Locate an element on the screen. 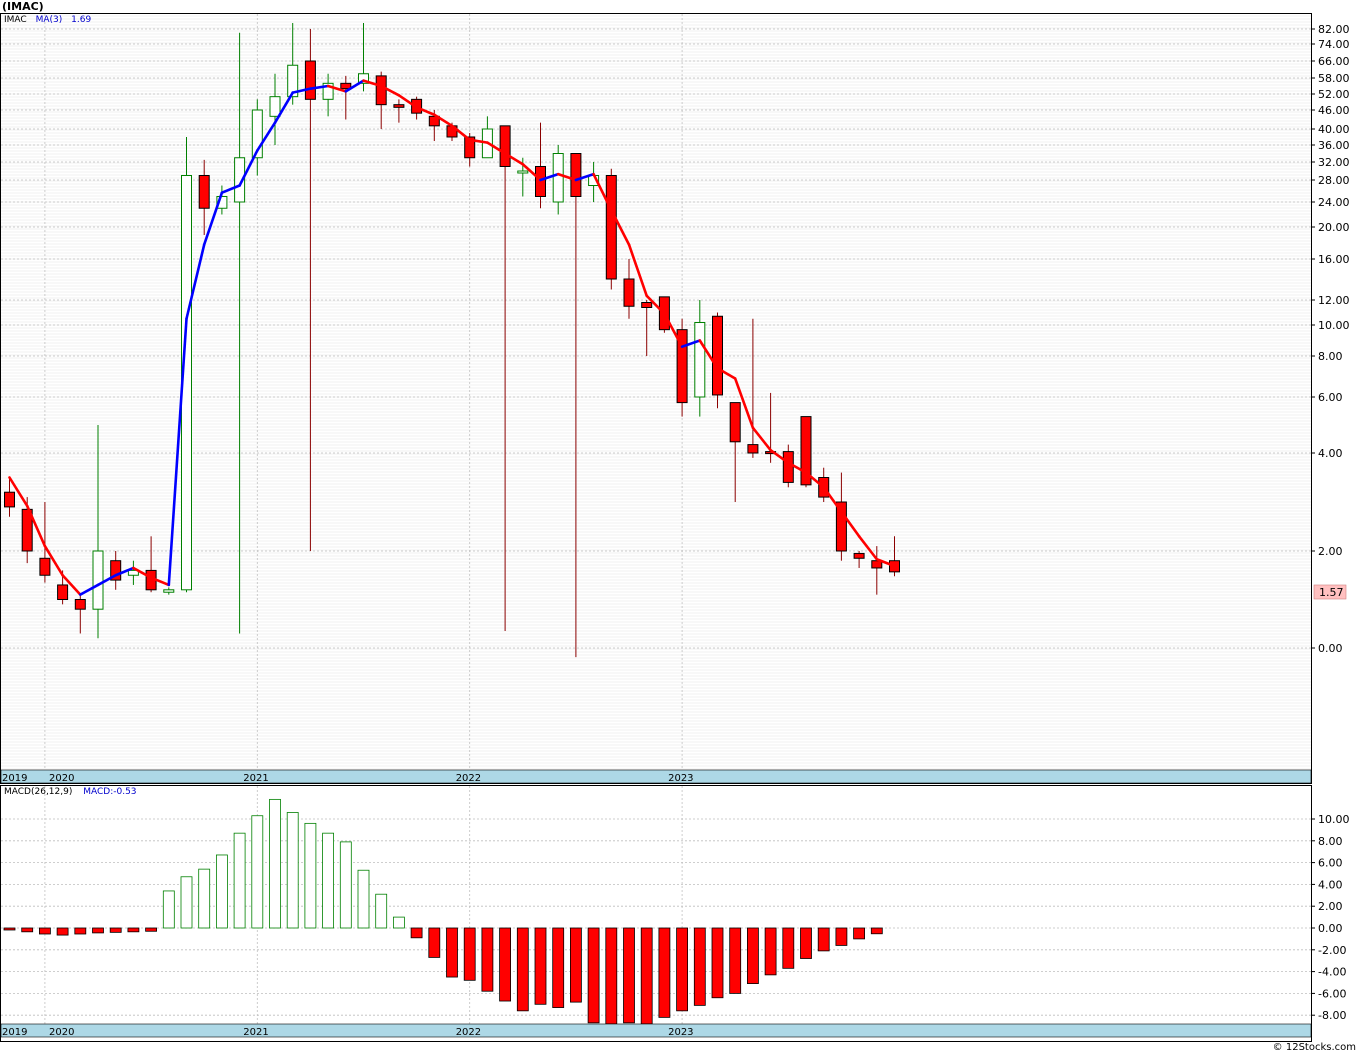  last-price-badge: 1.57 is located at coordinates (1330, 592).